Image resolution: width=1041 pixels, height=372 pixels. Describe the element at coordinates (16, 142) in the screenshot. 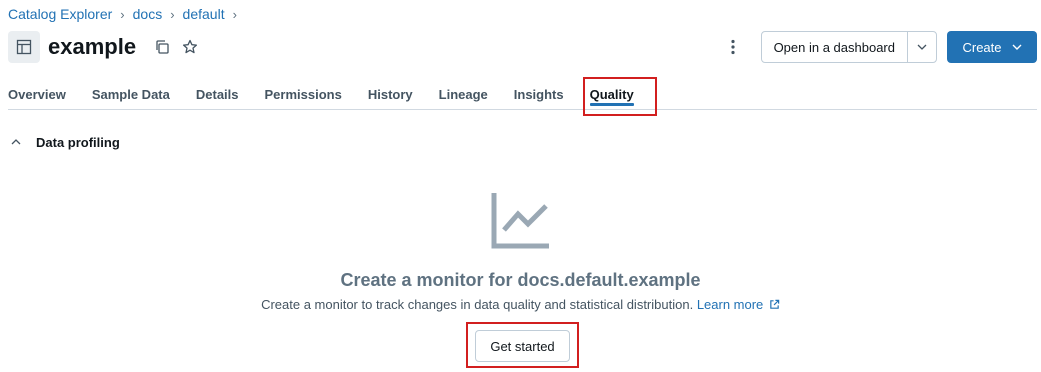

I see `chevron-up-icon` at that location.